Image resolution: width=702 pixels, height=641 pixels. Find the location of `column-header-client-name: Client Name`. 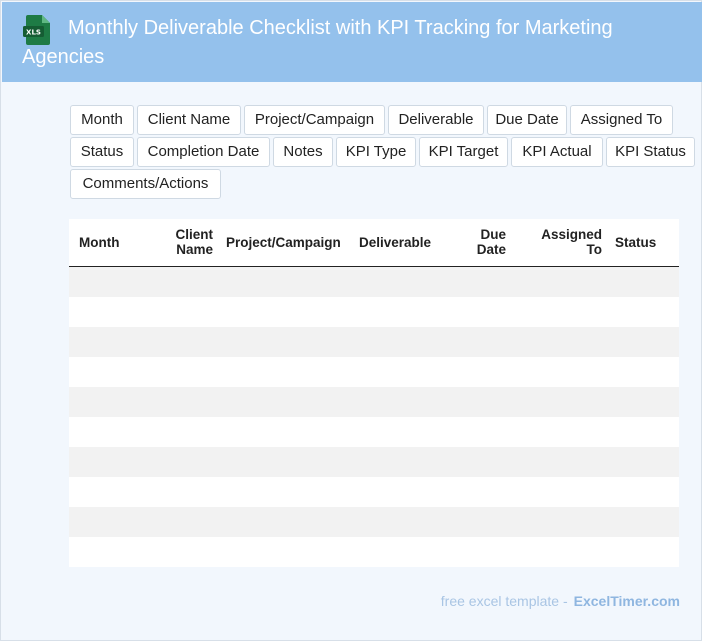

column-header-client-name: Client Name is located at coordinates (194, 242).